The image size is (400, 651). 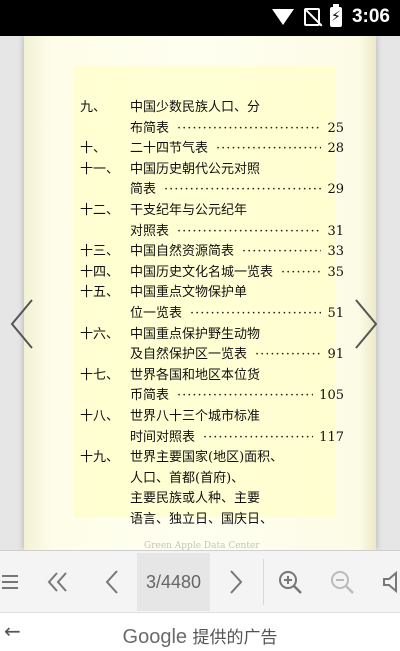 I want to click on double-chevron-left-icon, so click(x=57, y=582).